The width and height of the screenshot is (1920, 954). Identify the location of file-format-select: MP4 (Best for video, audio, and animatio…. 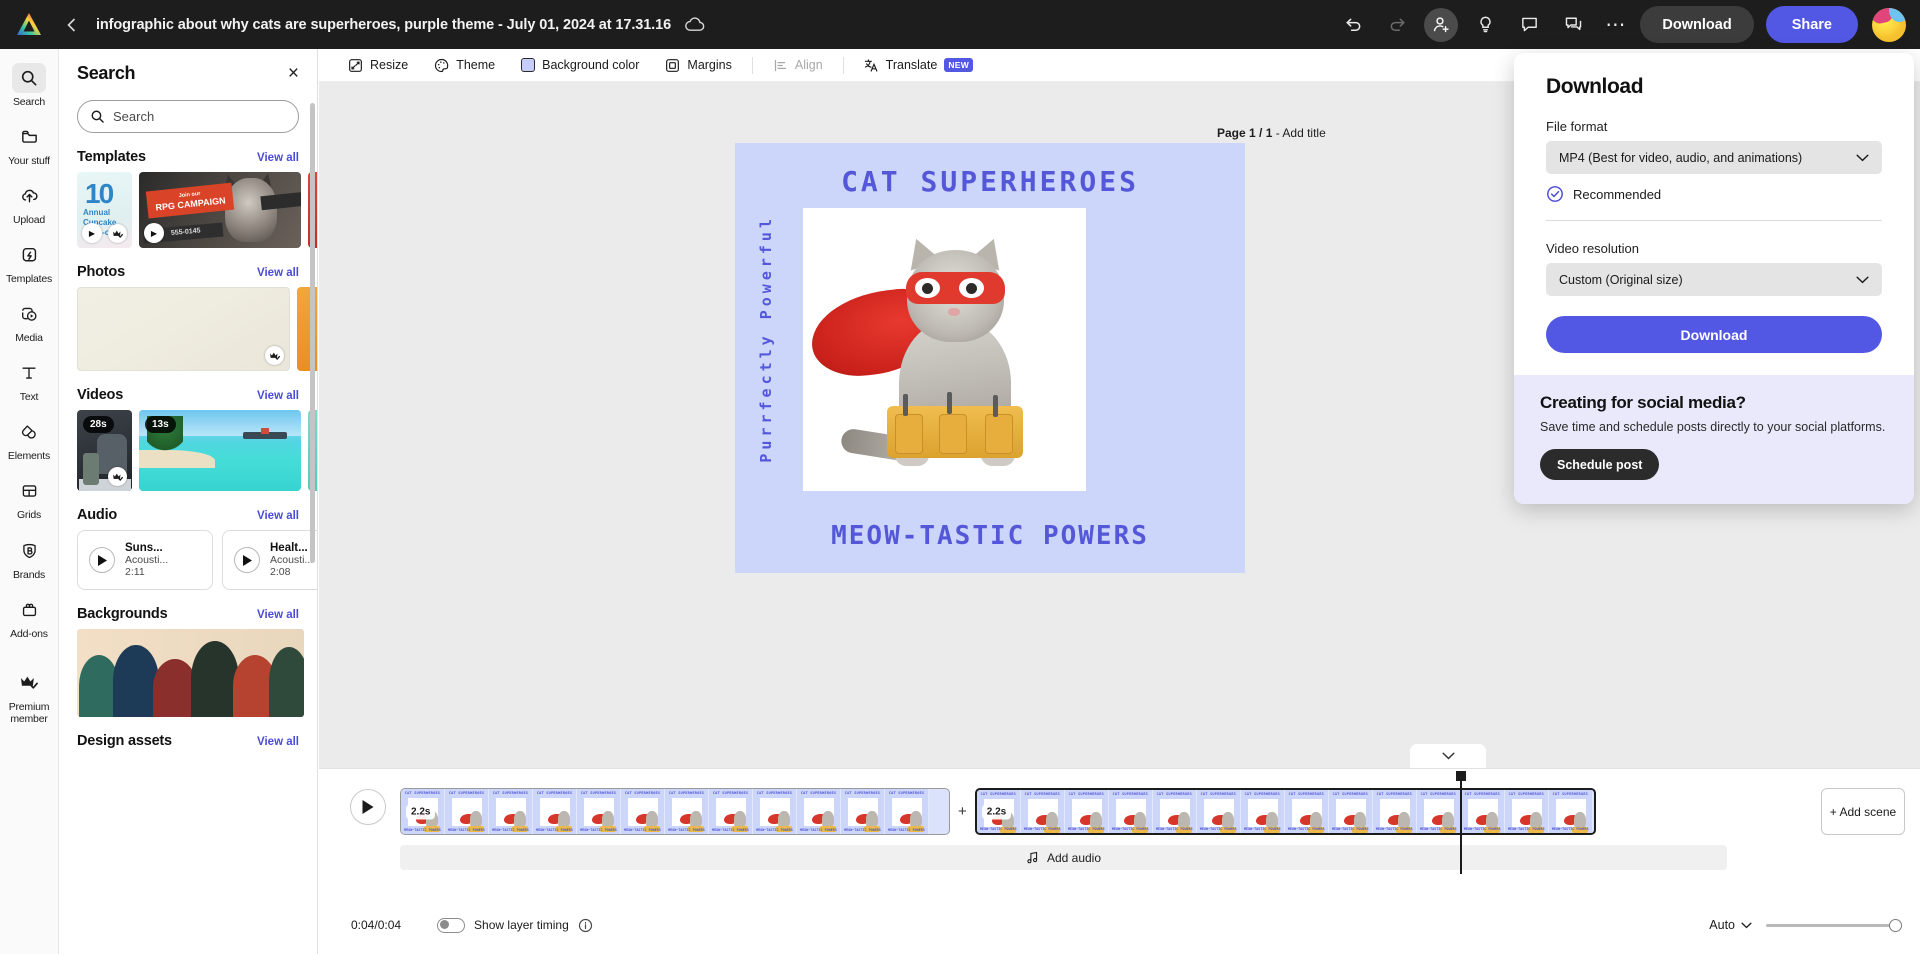
(1714, 157).